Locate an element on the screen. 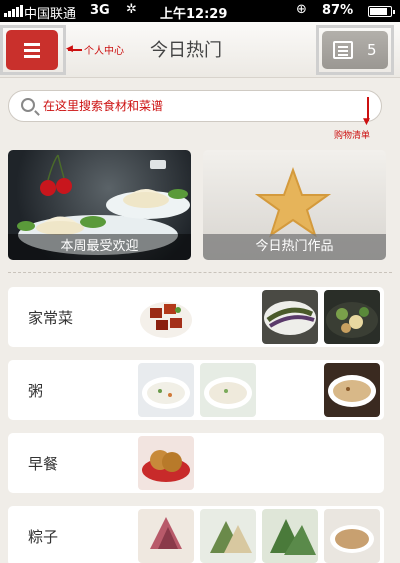 The image size is (400, 563). wifi-icon: ✲ is located at coordinates (131, 9).